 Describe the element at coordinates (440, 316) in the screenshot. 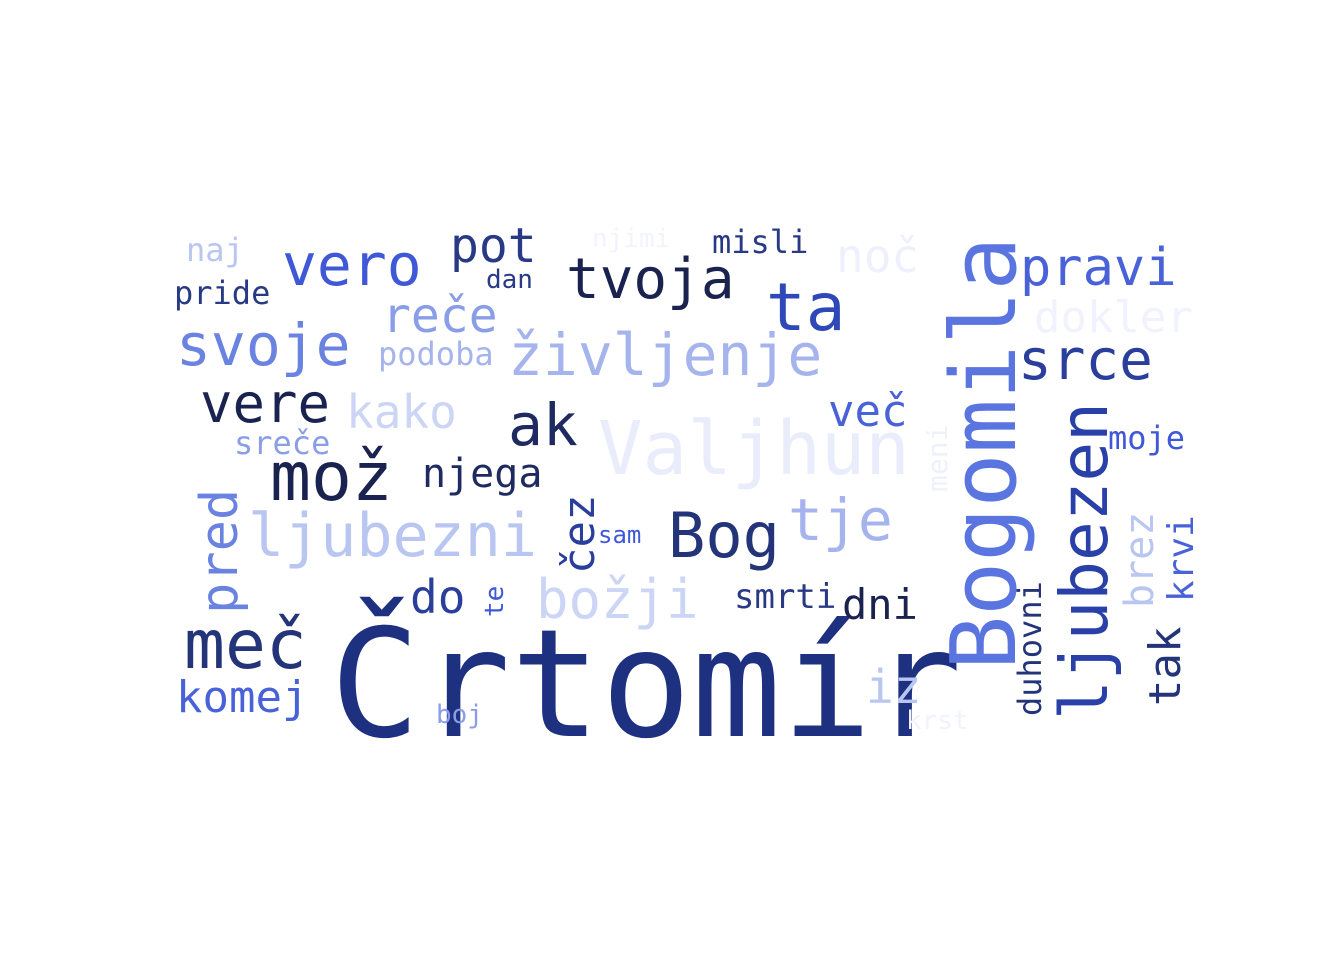

I see `word-22: reče` at that location.